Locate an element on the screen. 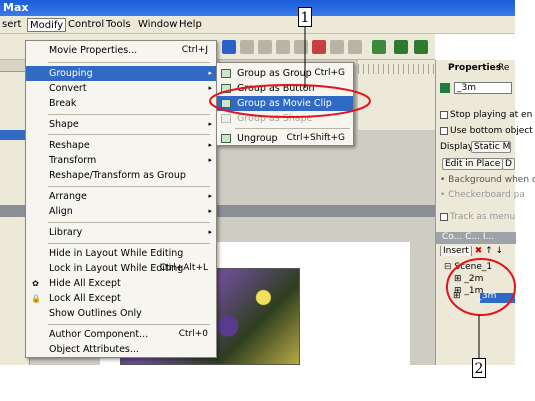 This screenshot has height=401, width=535. callout-1: 1 is located at coordinates (305, 17).